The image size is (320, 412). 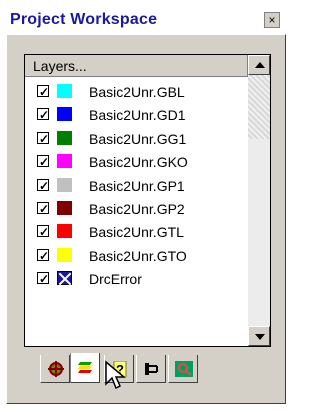 I want to click on layer-row: Basic2Unr.GTL, so click(x=142, y=232).